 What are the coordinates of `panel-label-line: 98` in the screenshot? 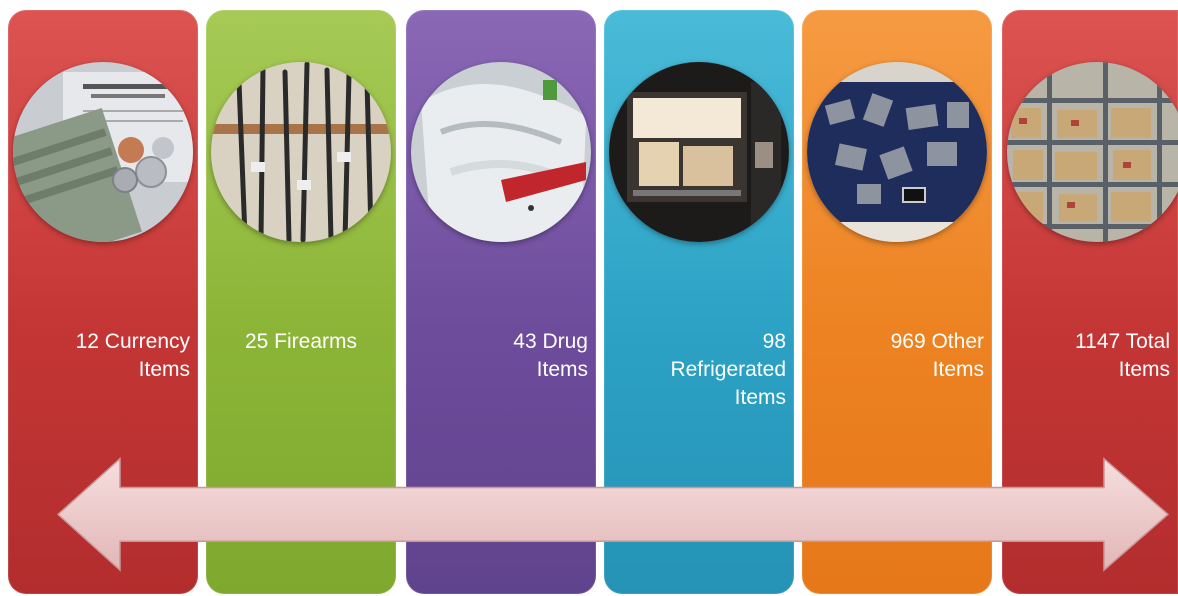 It's located at (774, 341).